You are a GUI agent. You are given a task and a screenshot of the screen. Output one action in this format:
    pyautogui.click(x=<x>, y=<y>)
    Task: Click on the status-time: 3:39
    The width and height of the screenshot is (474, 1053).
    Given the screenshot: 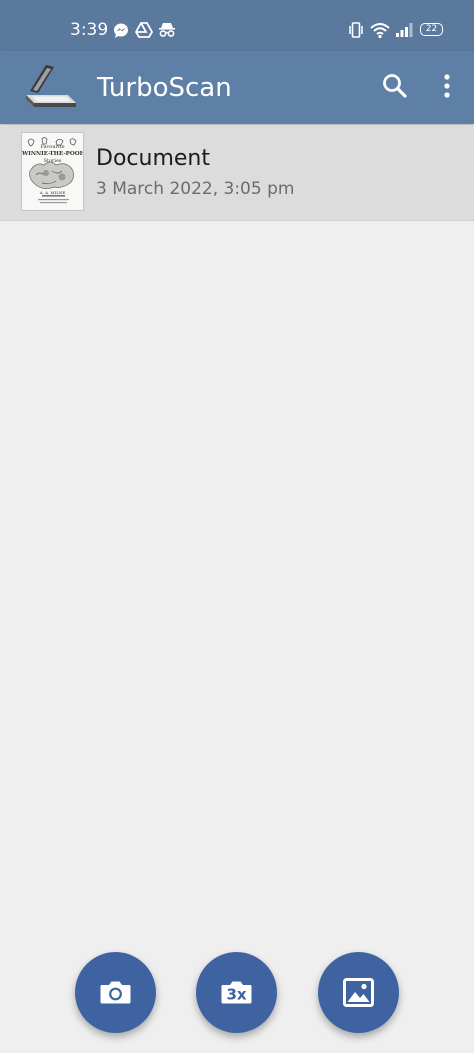 What is the action you would take?
    pyautogui.click(x=89, y=30)
    